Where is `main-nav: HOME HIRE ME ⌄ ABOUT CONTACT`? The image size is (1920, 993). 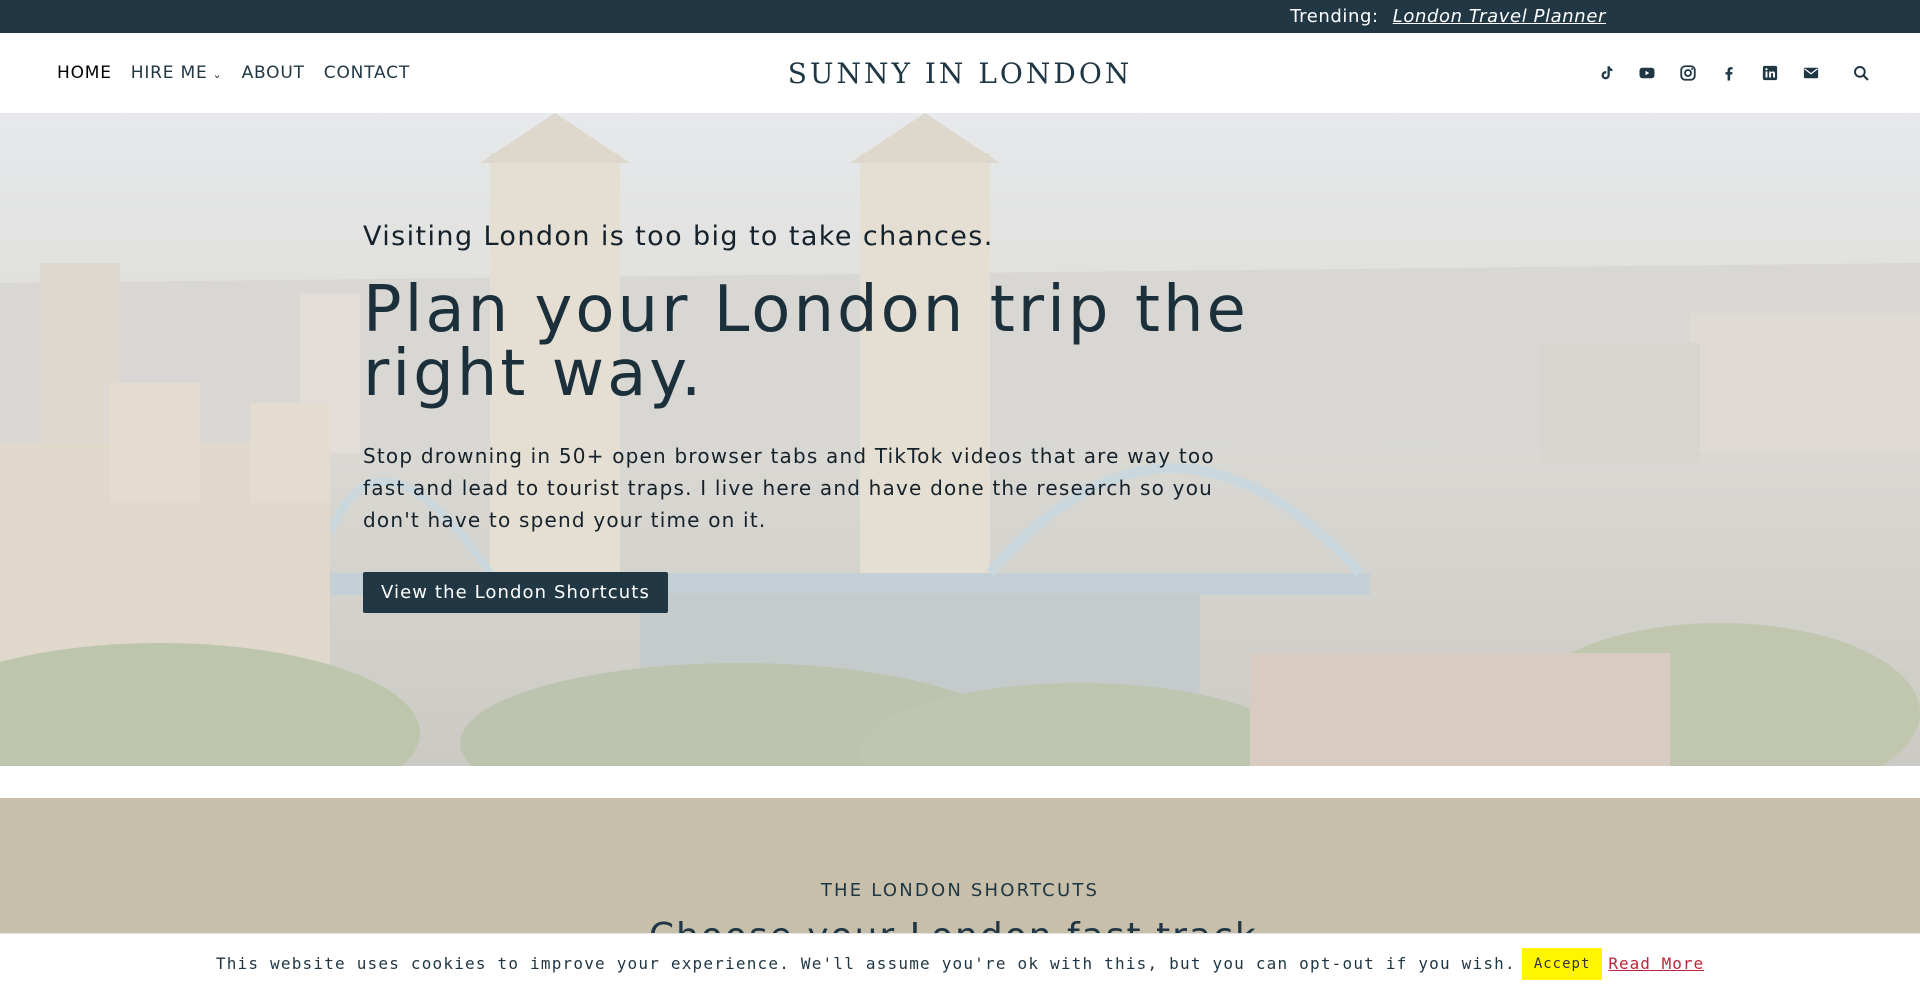 main-nav: HOME HIRE ME ⌄ ABOUT CONTACT is located at coordinates (233, 73).